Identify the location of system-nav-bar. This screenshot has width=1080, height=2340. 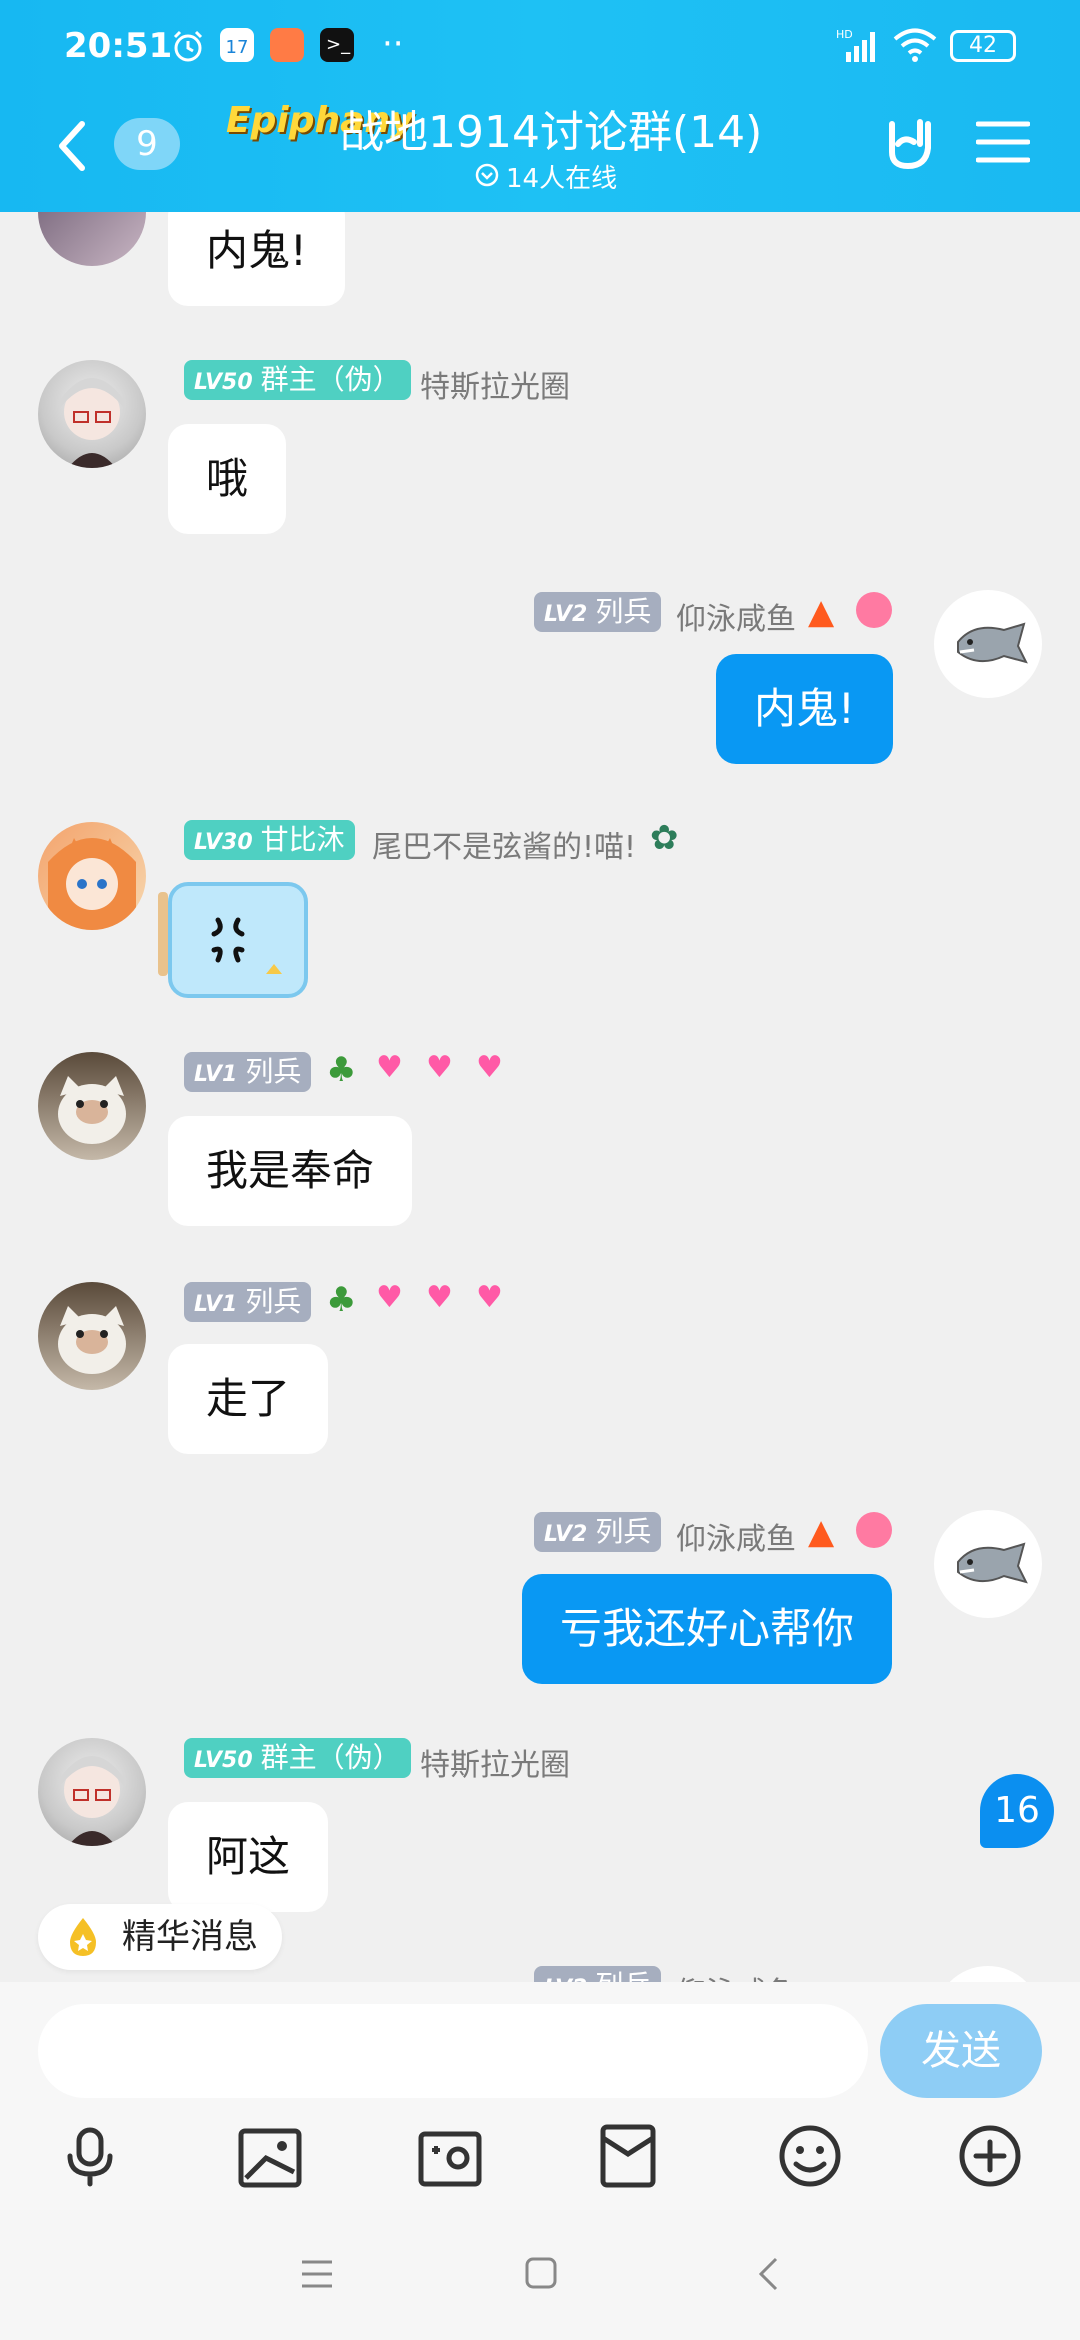
(540, 2275).